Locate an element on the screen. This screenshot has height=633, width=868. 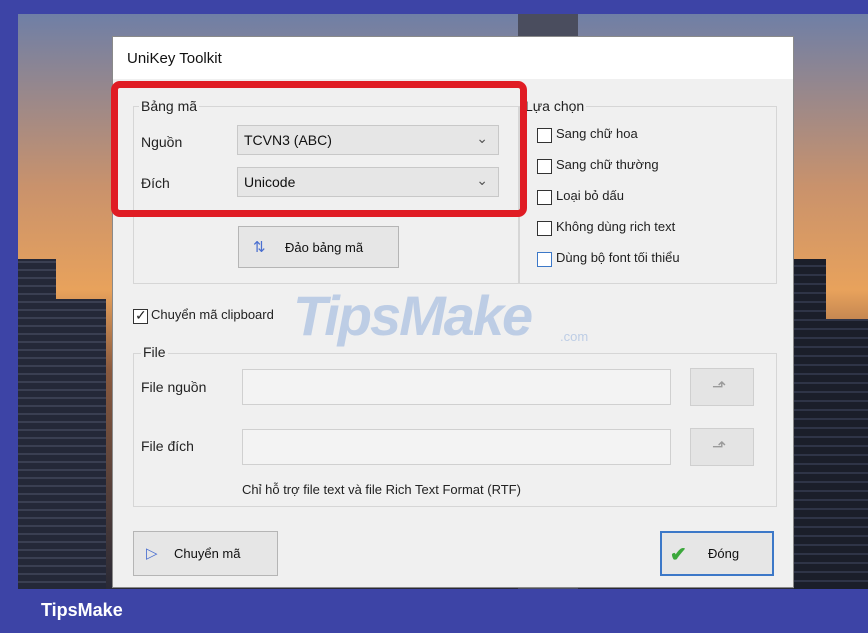
titlebar: UniKey Toolkit is located at coordinates (453, 58).